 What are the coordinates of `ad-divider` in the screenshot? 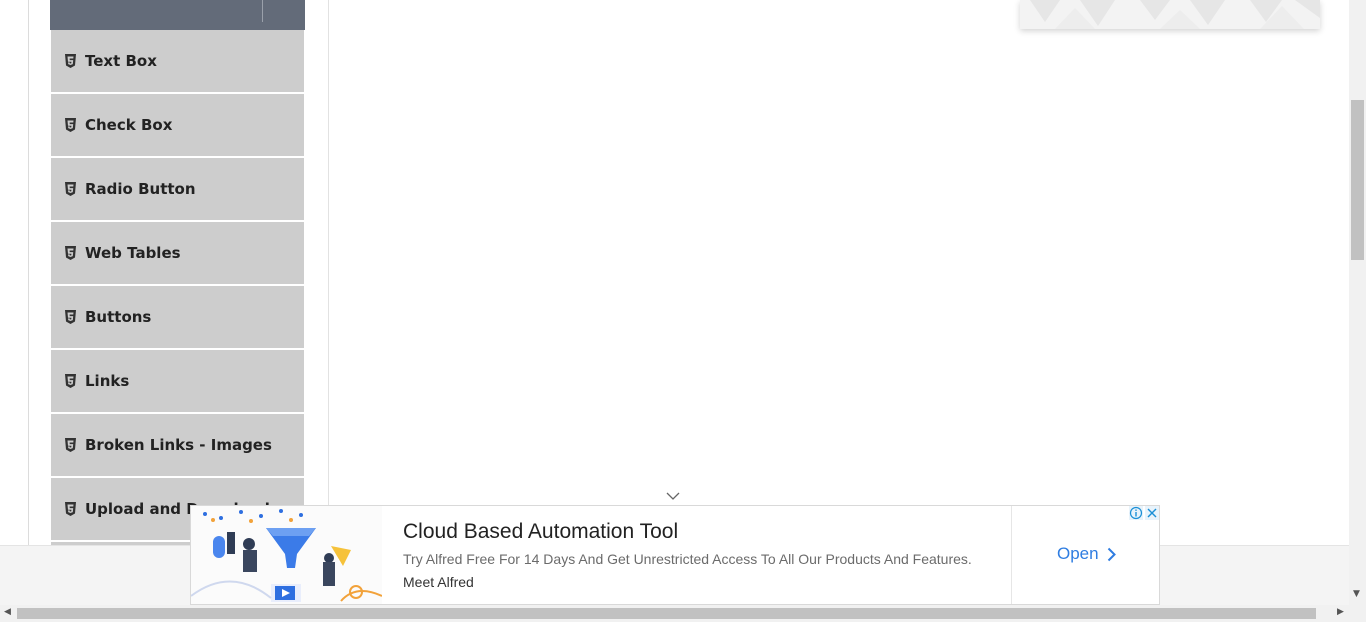 It's located at (1011, 555).